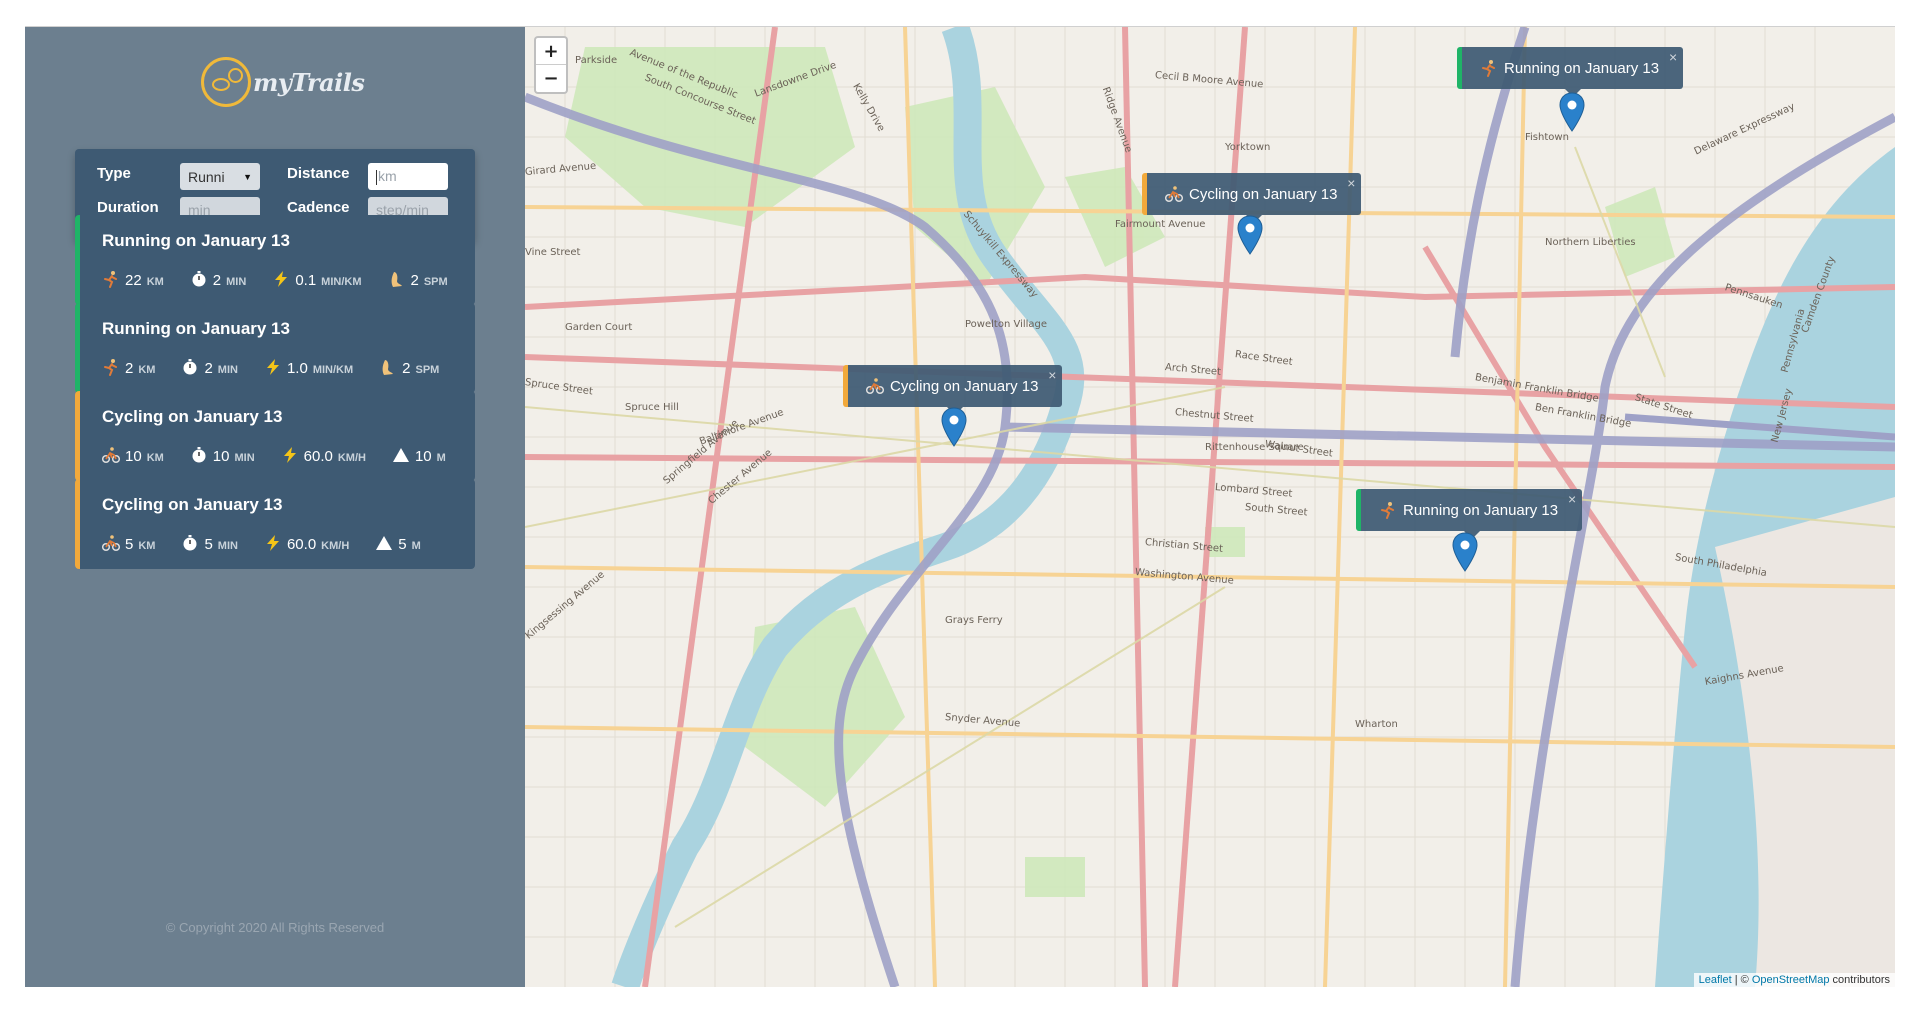 The height and width of the screenshot is (1010, 1920). What do you see at coordinates (1715, 980) in the screenshot?
I see `leaflet-link: Leaflet` at bounding box center [1715, 980].